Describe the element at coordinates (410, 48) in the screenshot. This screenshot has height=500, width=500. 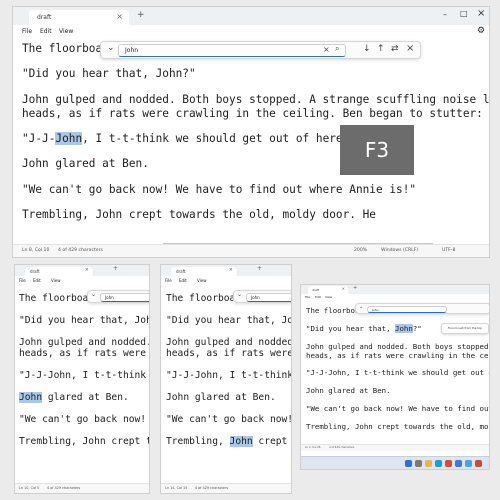
I see `close-find-icon: ×` at that location.